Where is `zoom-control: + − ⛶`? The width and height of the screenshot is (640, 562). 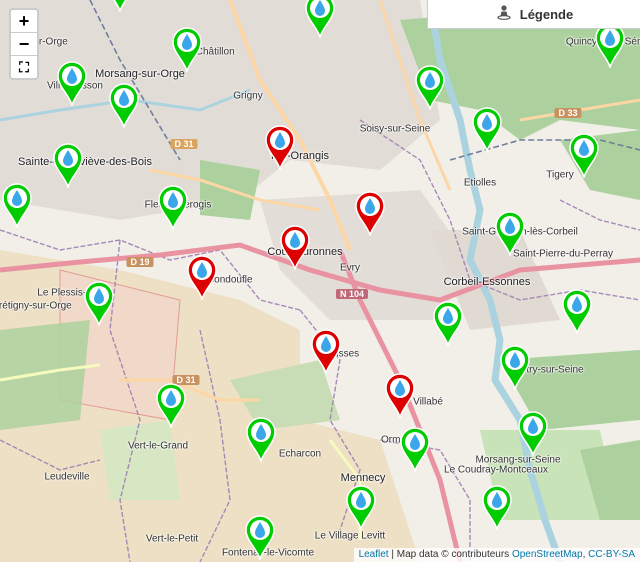
zoom-control: + − ⛶ is located at coordinates (24, 44).